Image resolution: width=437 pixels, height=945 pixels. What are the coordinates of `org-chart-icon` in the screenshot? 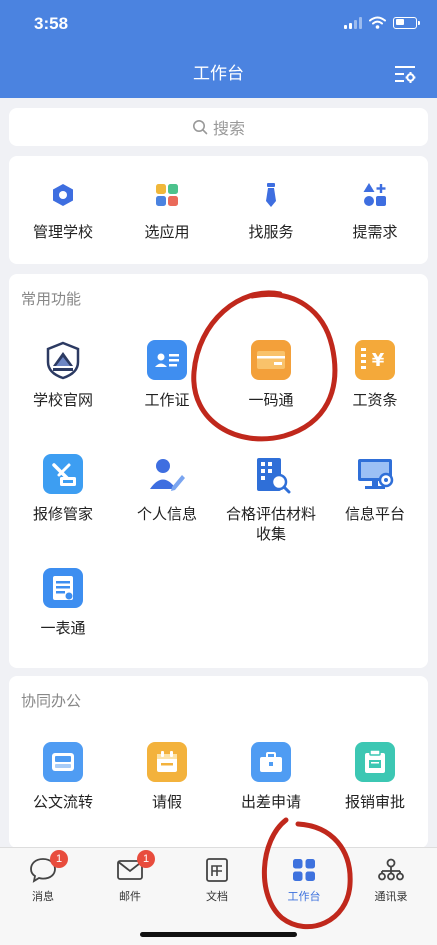 It's located at (391, 870).